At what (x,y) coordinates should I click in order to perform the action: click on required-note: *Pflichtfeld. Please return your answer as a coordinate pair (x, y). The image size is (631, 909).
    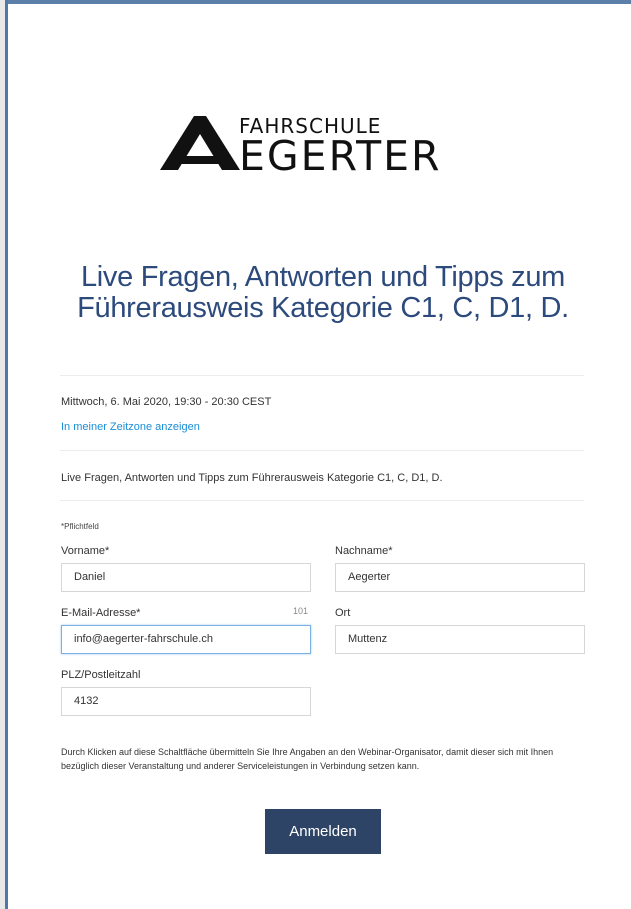
    Looking at the image, I should click on (80, 526).